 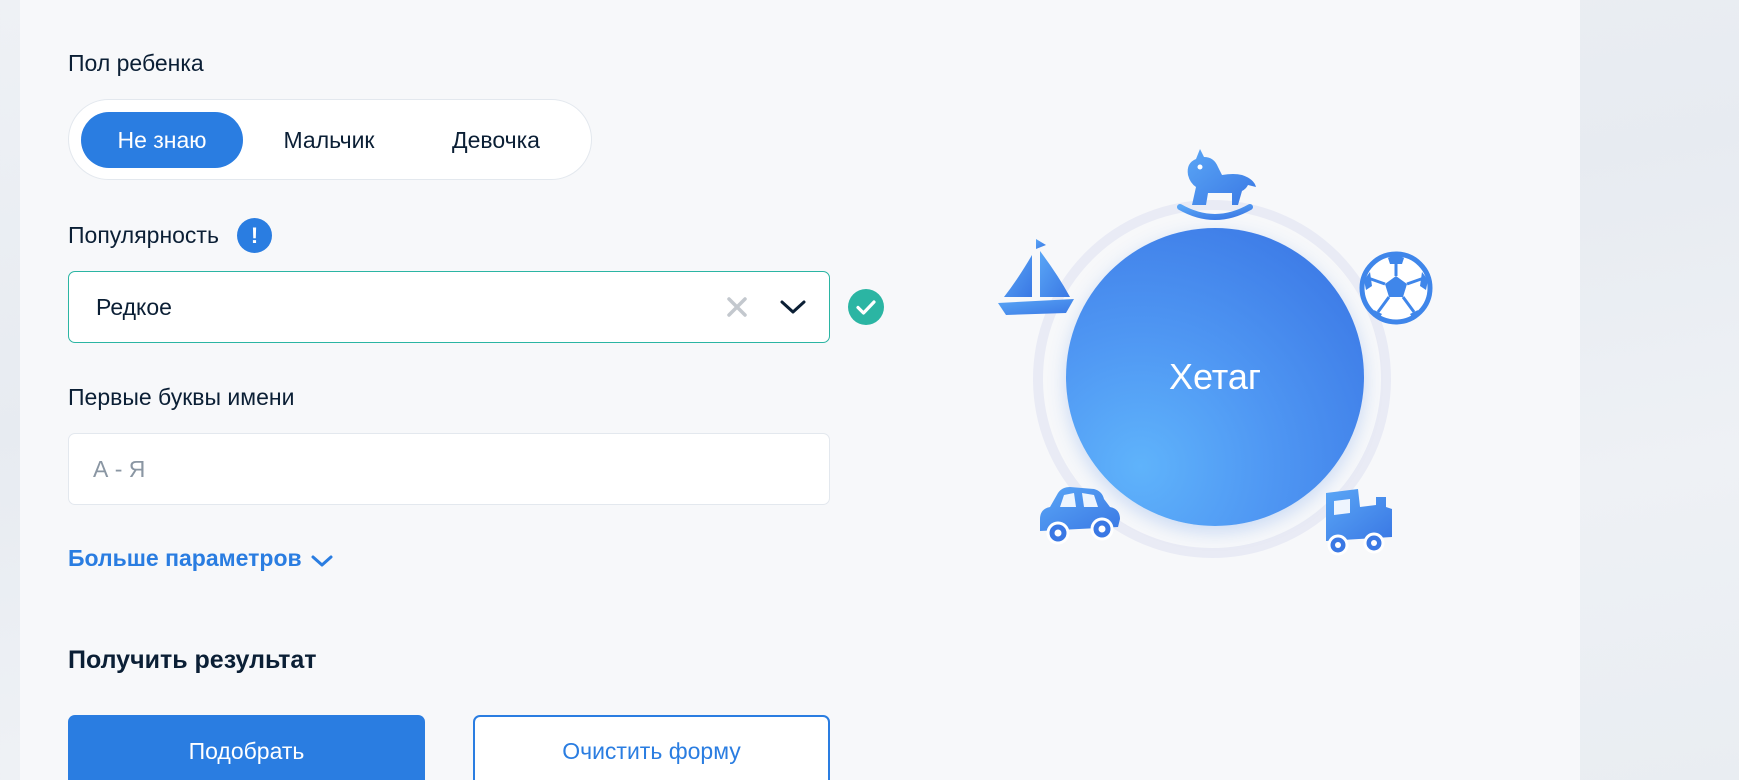 What do you see at coordinates (134, 307) in the screenshot?
I see `popularity-select-value: Редкое` at bounding box center [134, 307].